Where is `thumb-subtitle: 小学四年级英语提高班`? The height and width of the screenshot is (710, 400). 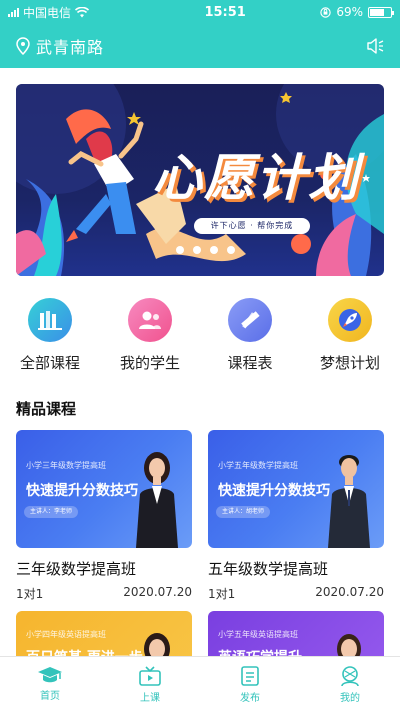
thumb-subtitle: 小学四年级英语提高班 is located at coordinates (66, 634).